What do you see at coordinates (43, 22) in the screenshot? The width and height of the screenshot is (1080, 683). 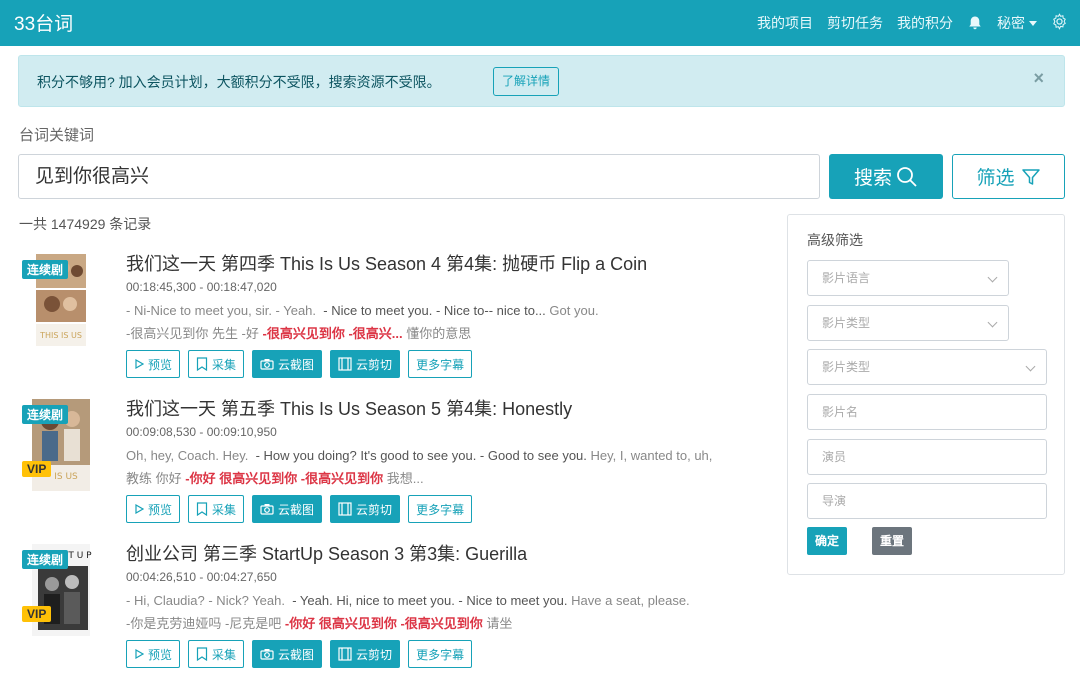 I see `brand-logo: 33台词` at bounding box center [43, 22].